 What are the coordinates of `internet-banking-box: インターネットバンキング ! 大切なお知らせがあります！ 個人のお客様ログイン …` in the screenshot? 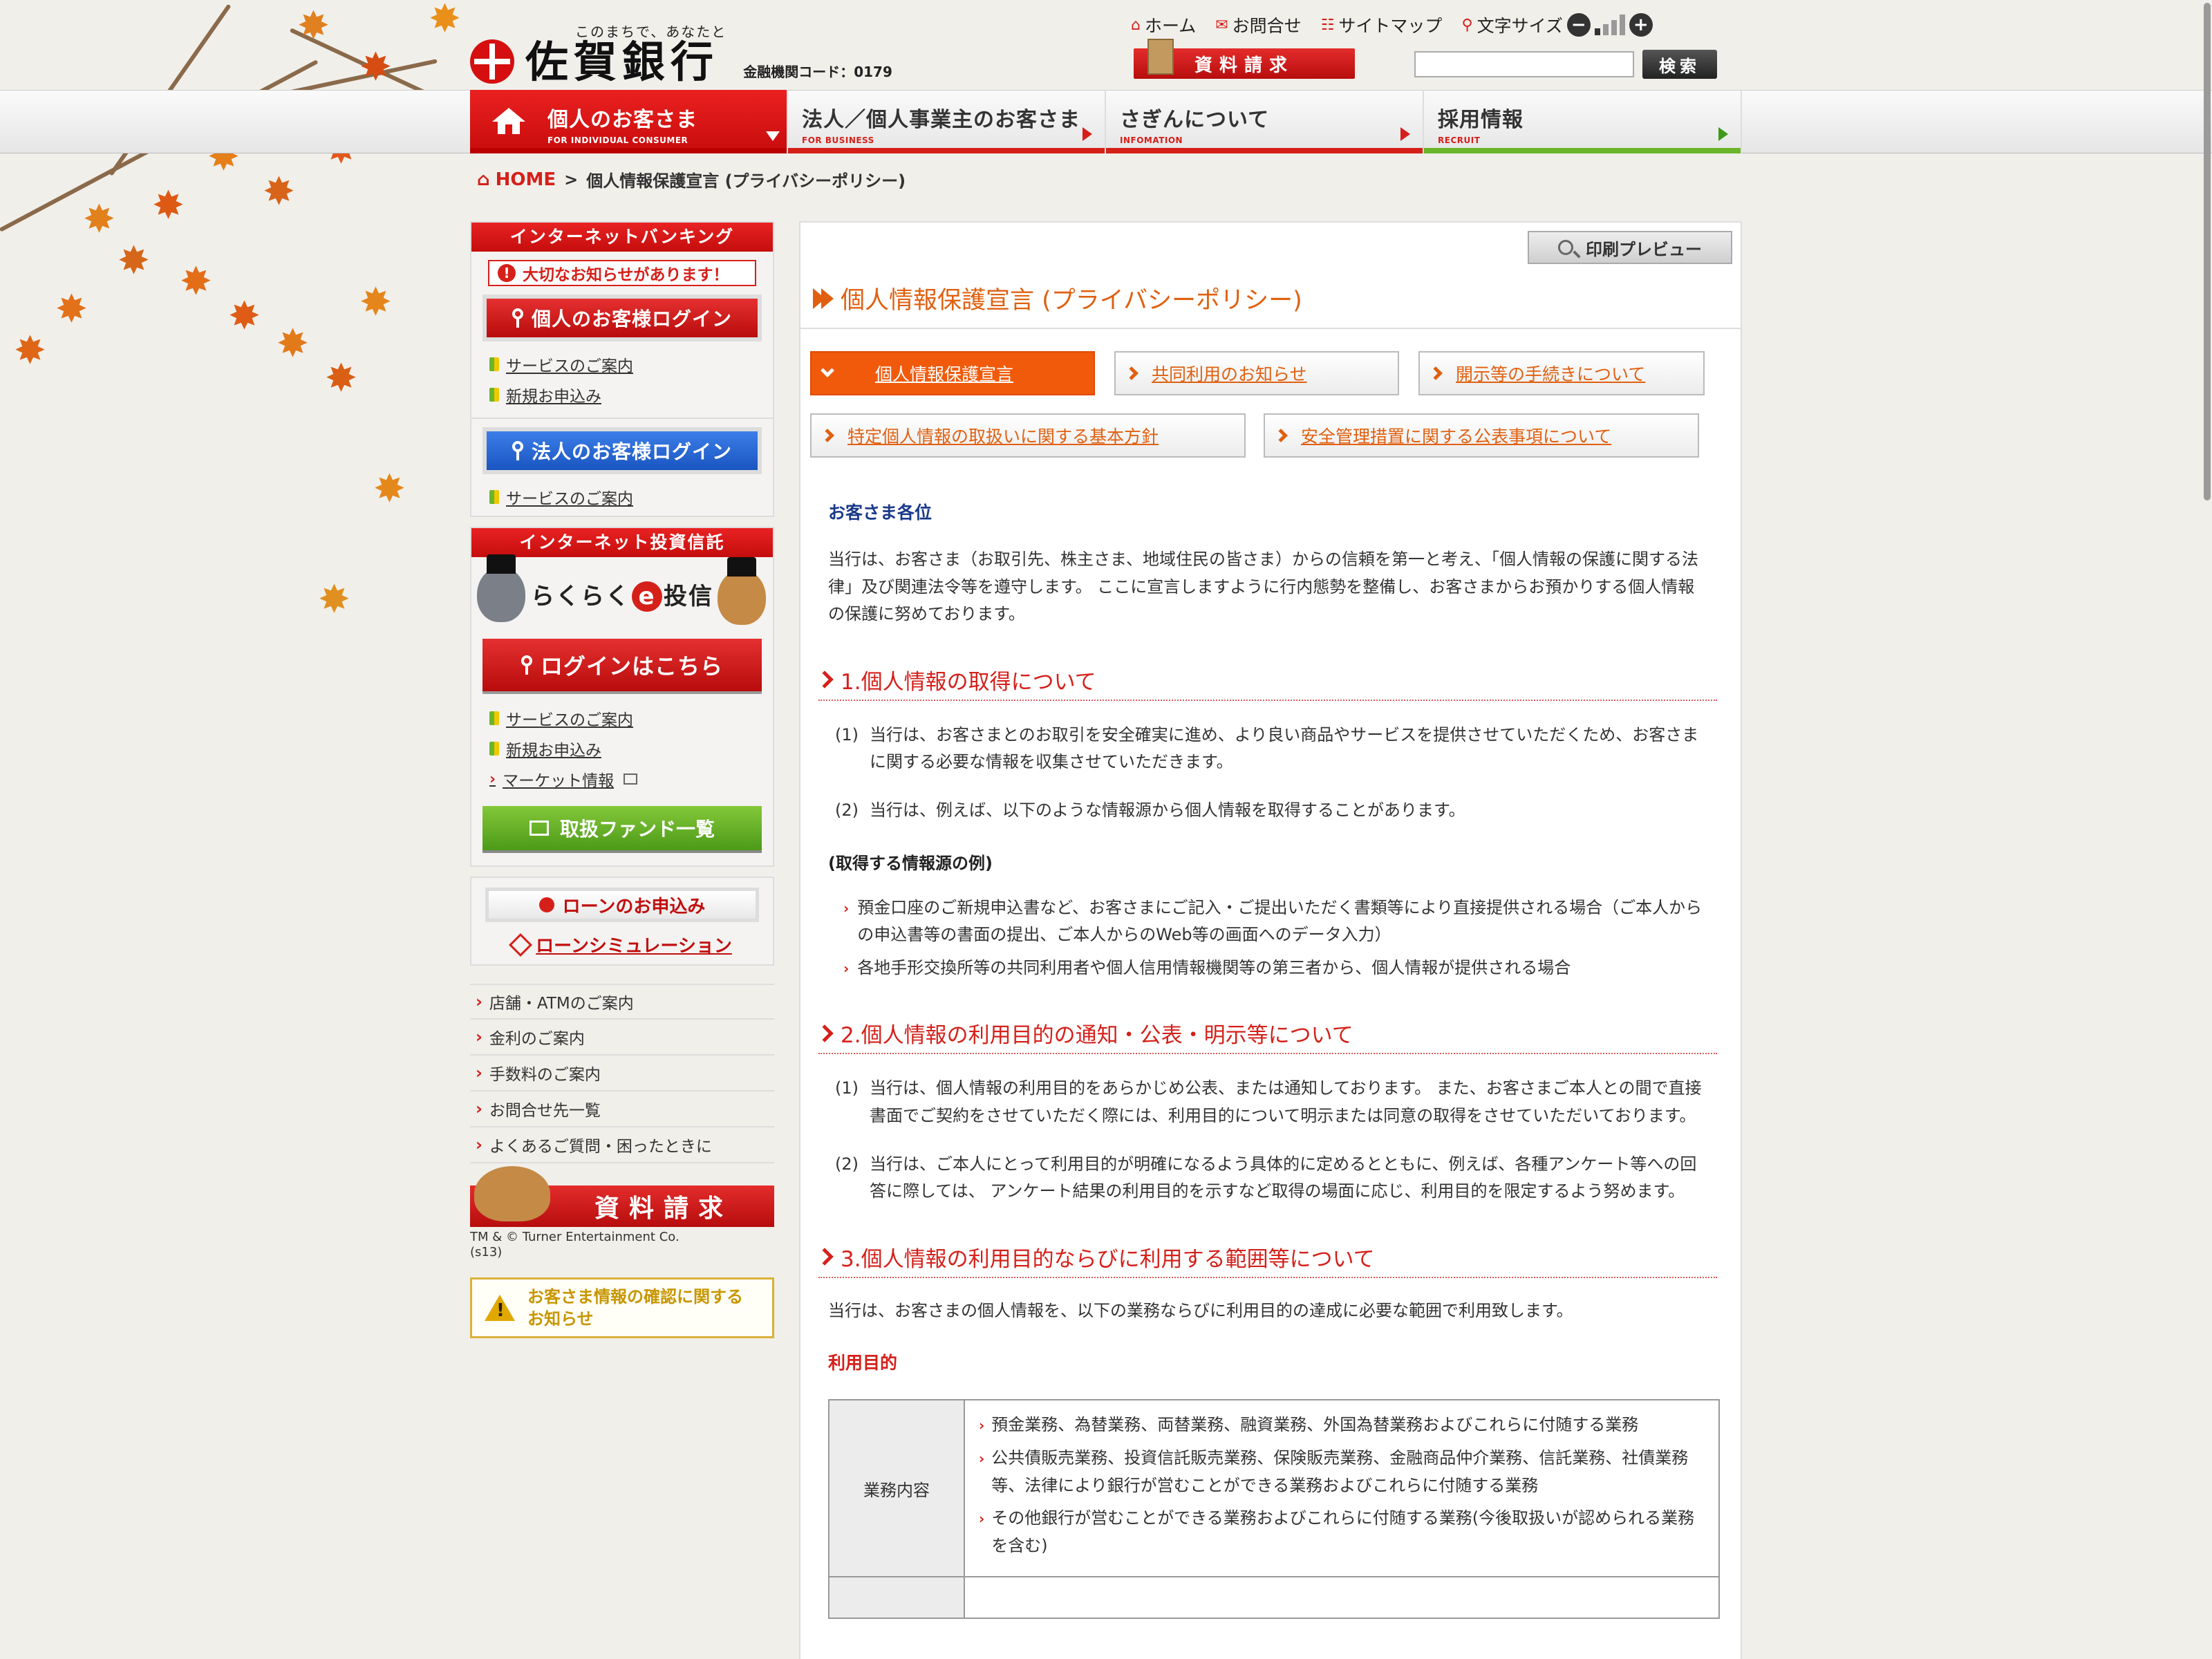 It's located at (622, 369).